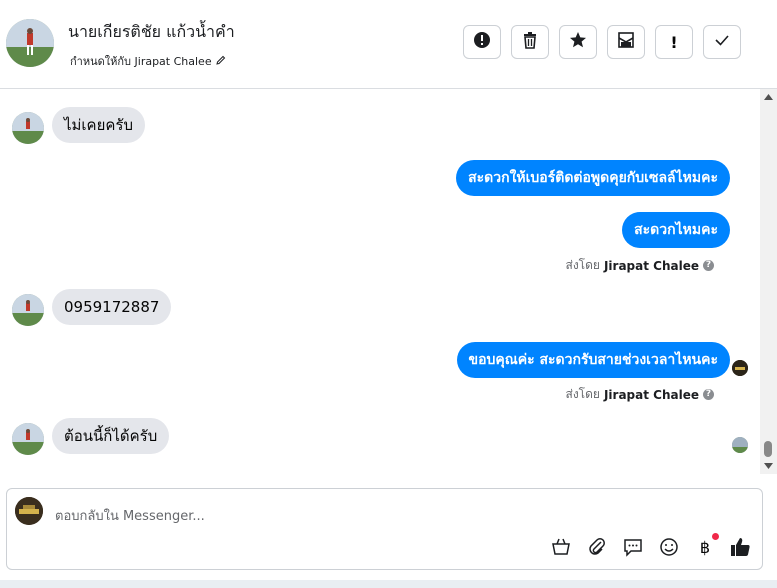  What do you see at coordinates (112, 307) in the screenshot?
I see `incoming-message: 0959172887` at bounding box center [112, 307].